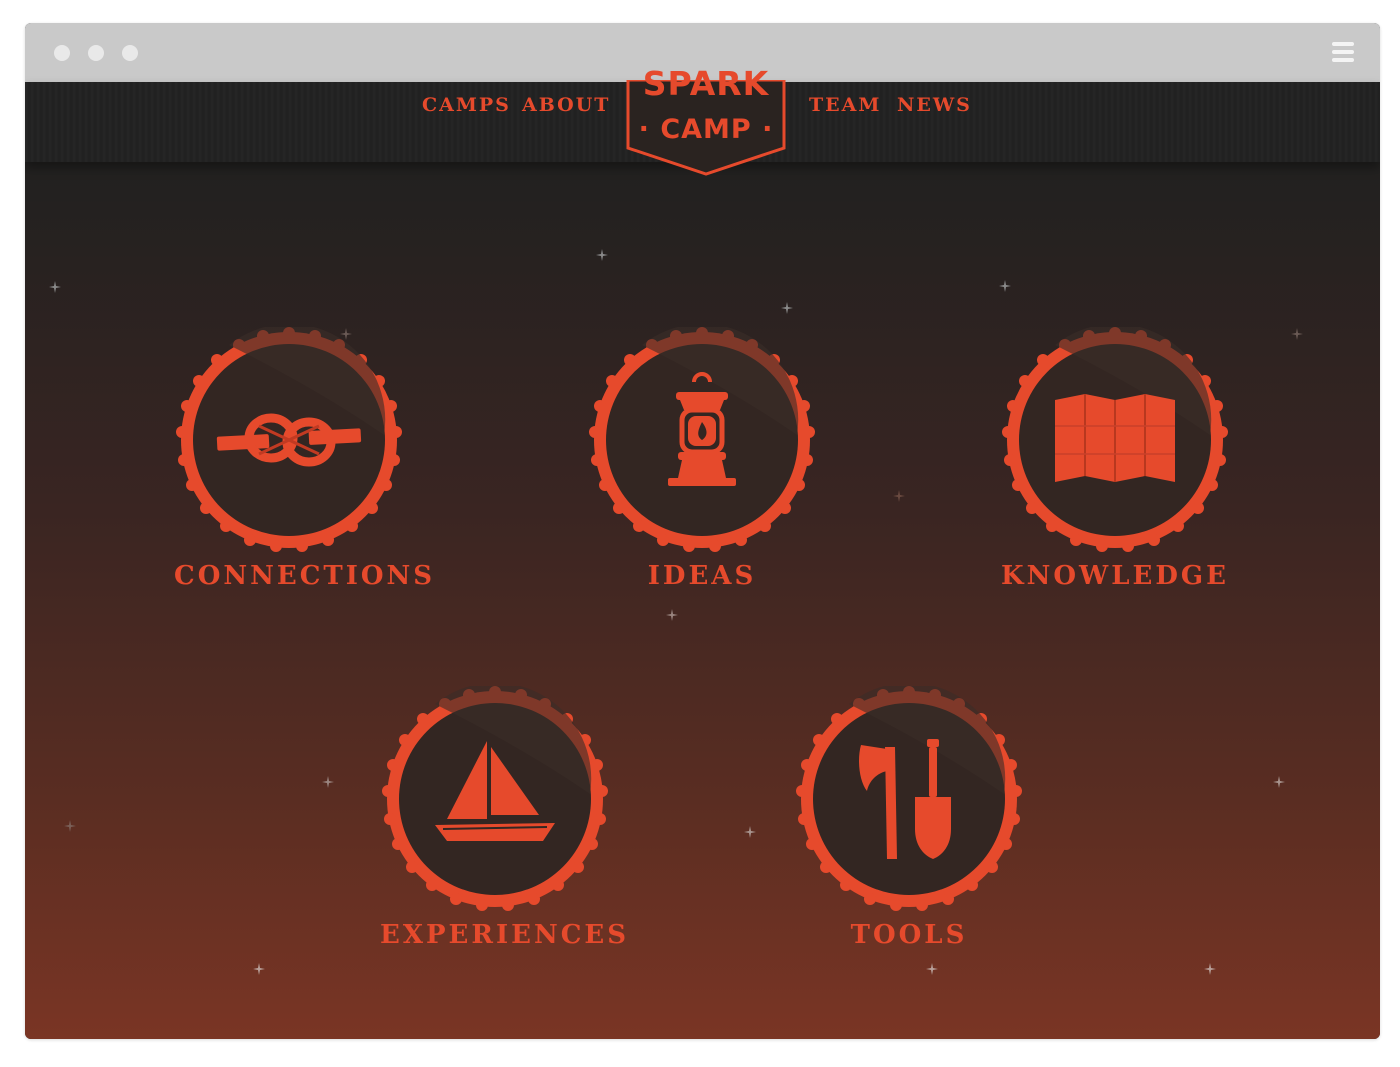  Describe the element at coordinates (1115, 576) in the screenshot. I see `badge-label-knowledge: KNOWLEDGE` at that location.